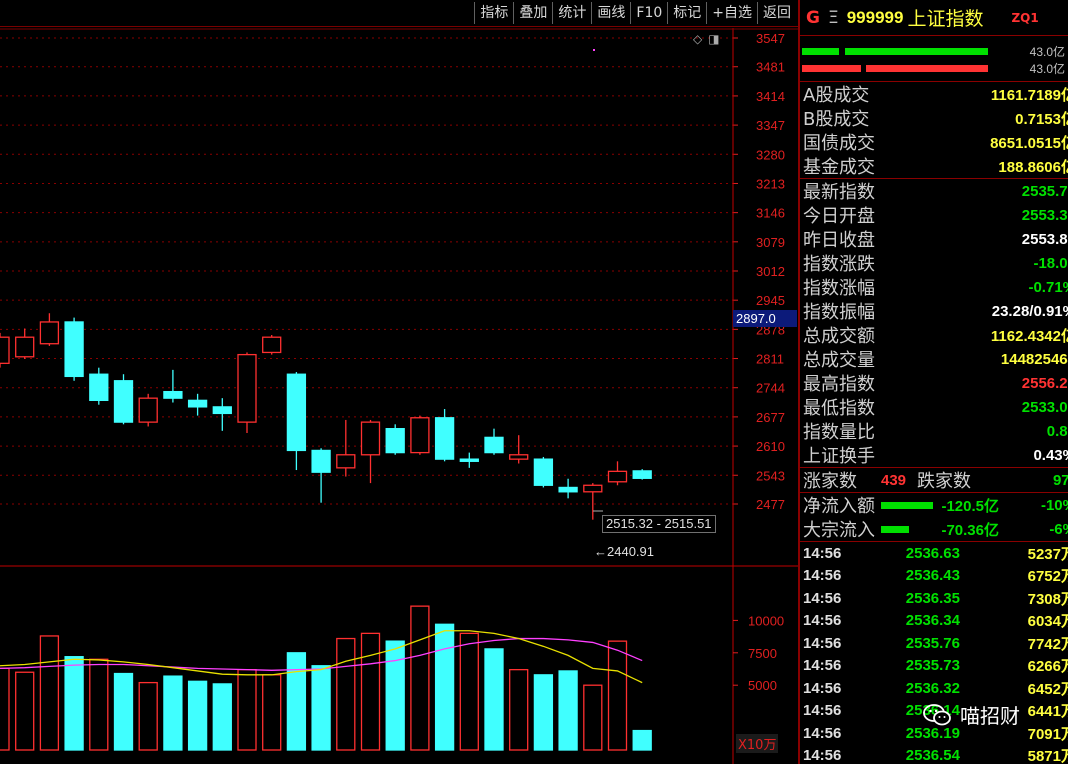 The width and height of the screenshot is (1068, 764). Describe the element at coordinates (836, 119) in the screenshot. I see `stat-label: B股成交` at that location.